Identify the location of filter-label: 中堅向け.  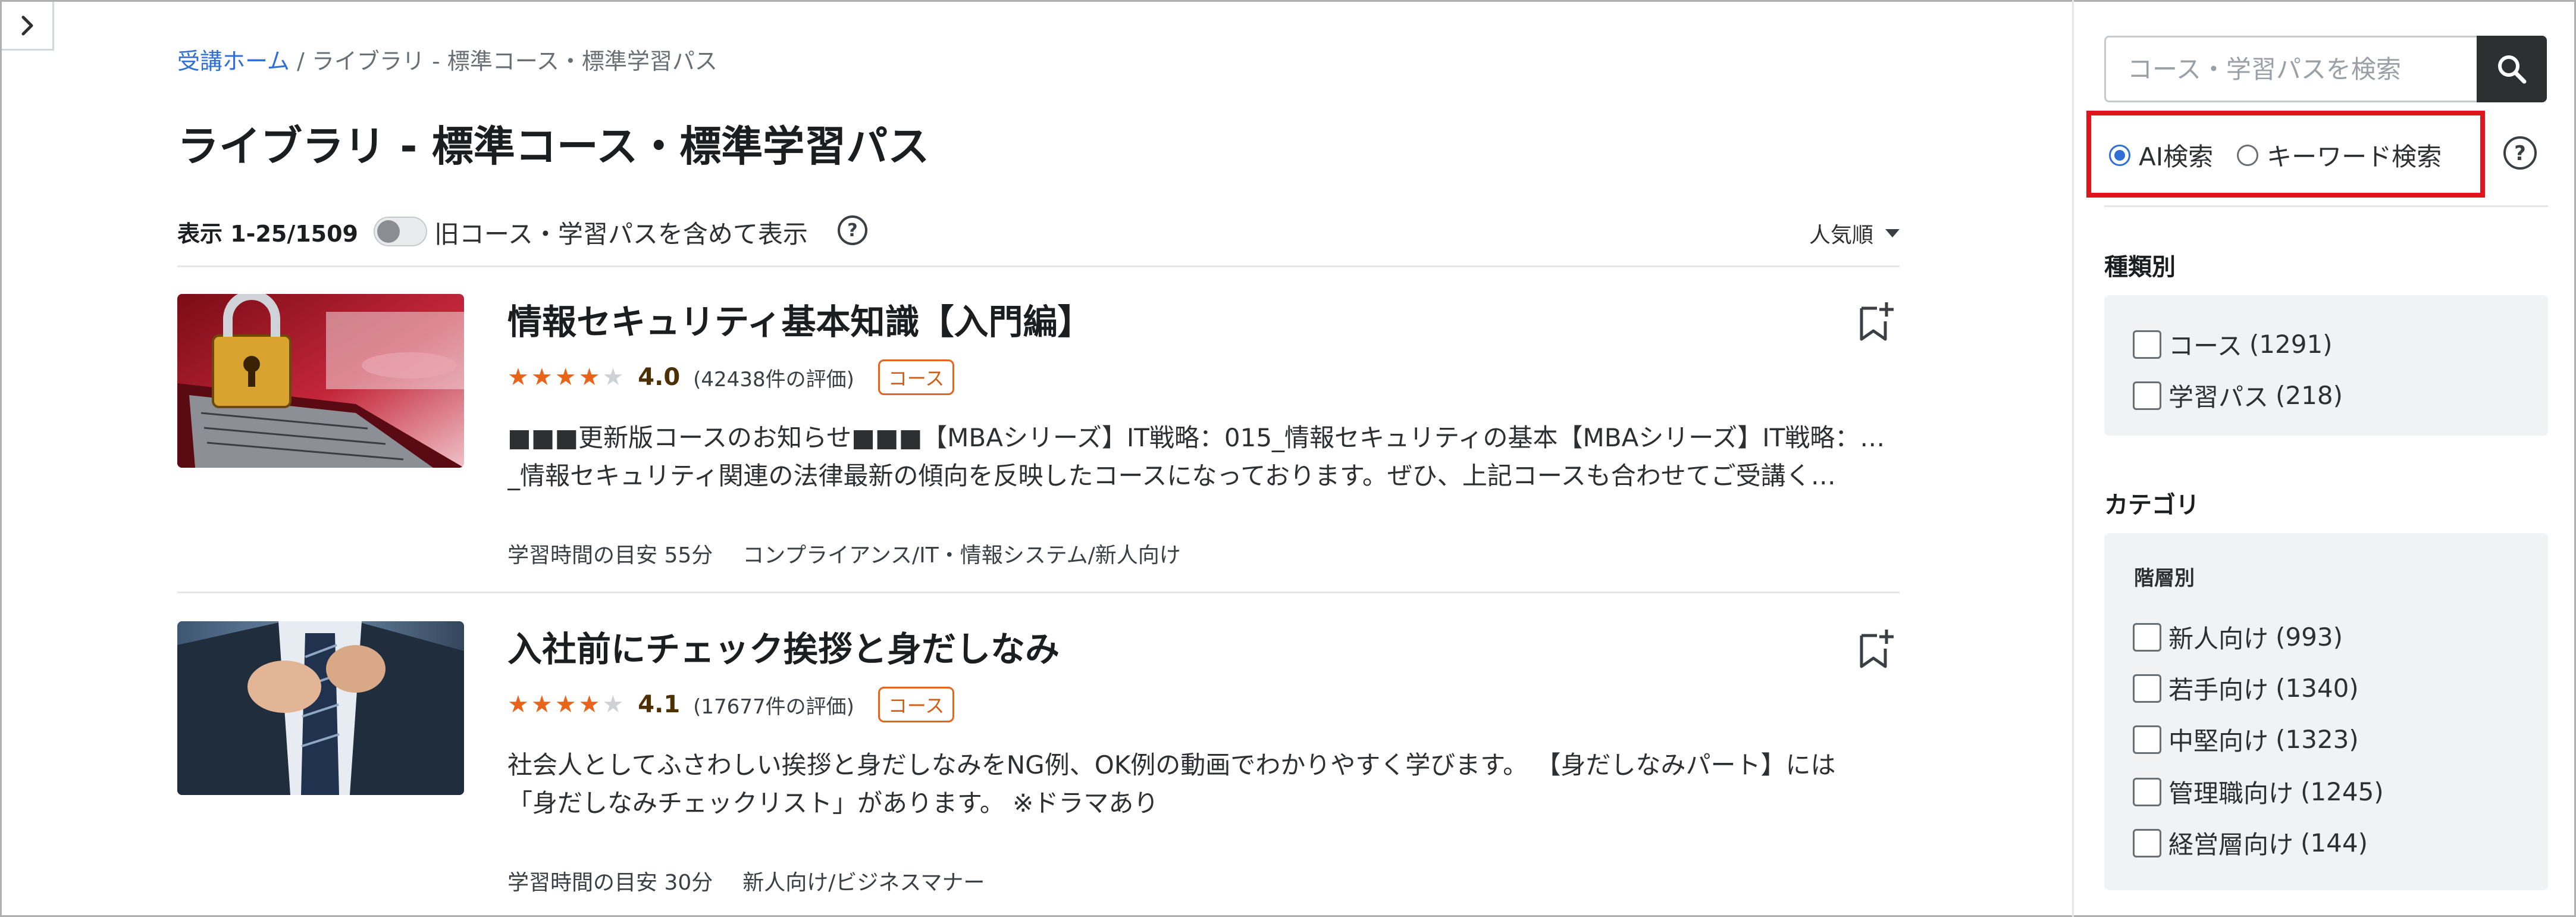
(2218, 741).